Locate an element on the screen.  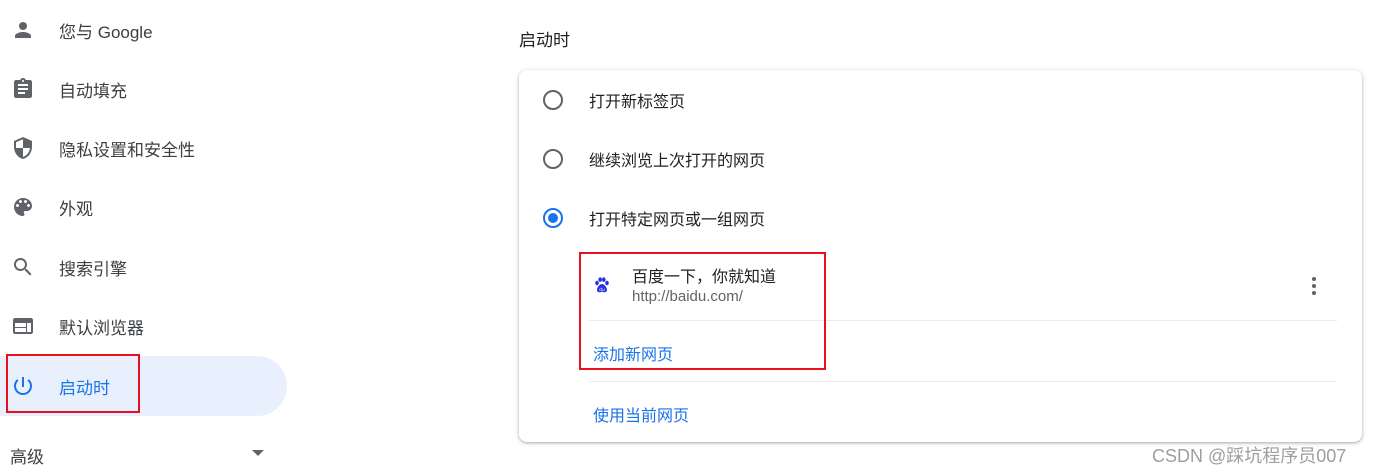
search-icon is located at coordinates (23, 267).